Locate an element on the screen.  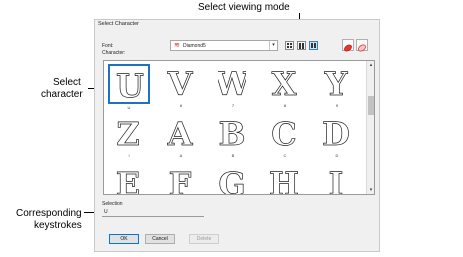
character-cell: CC is located at coordinates (285, 136).